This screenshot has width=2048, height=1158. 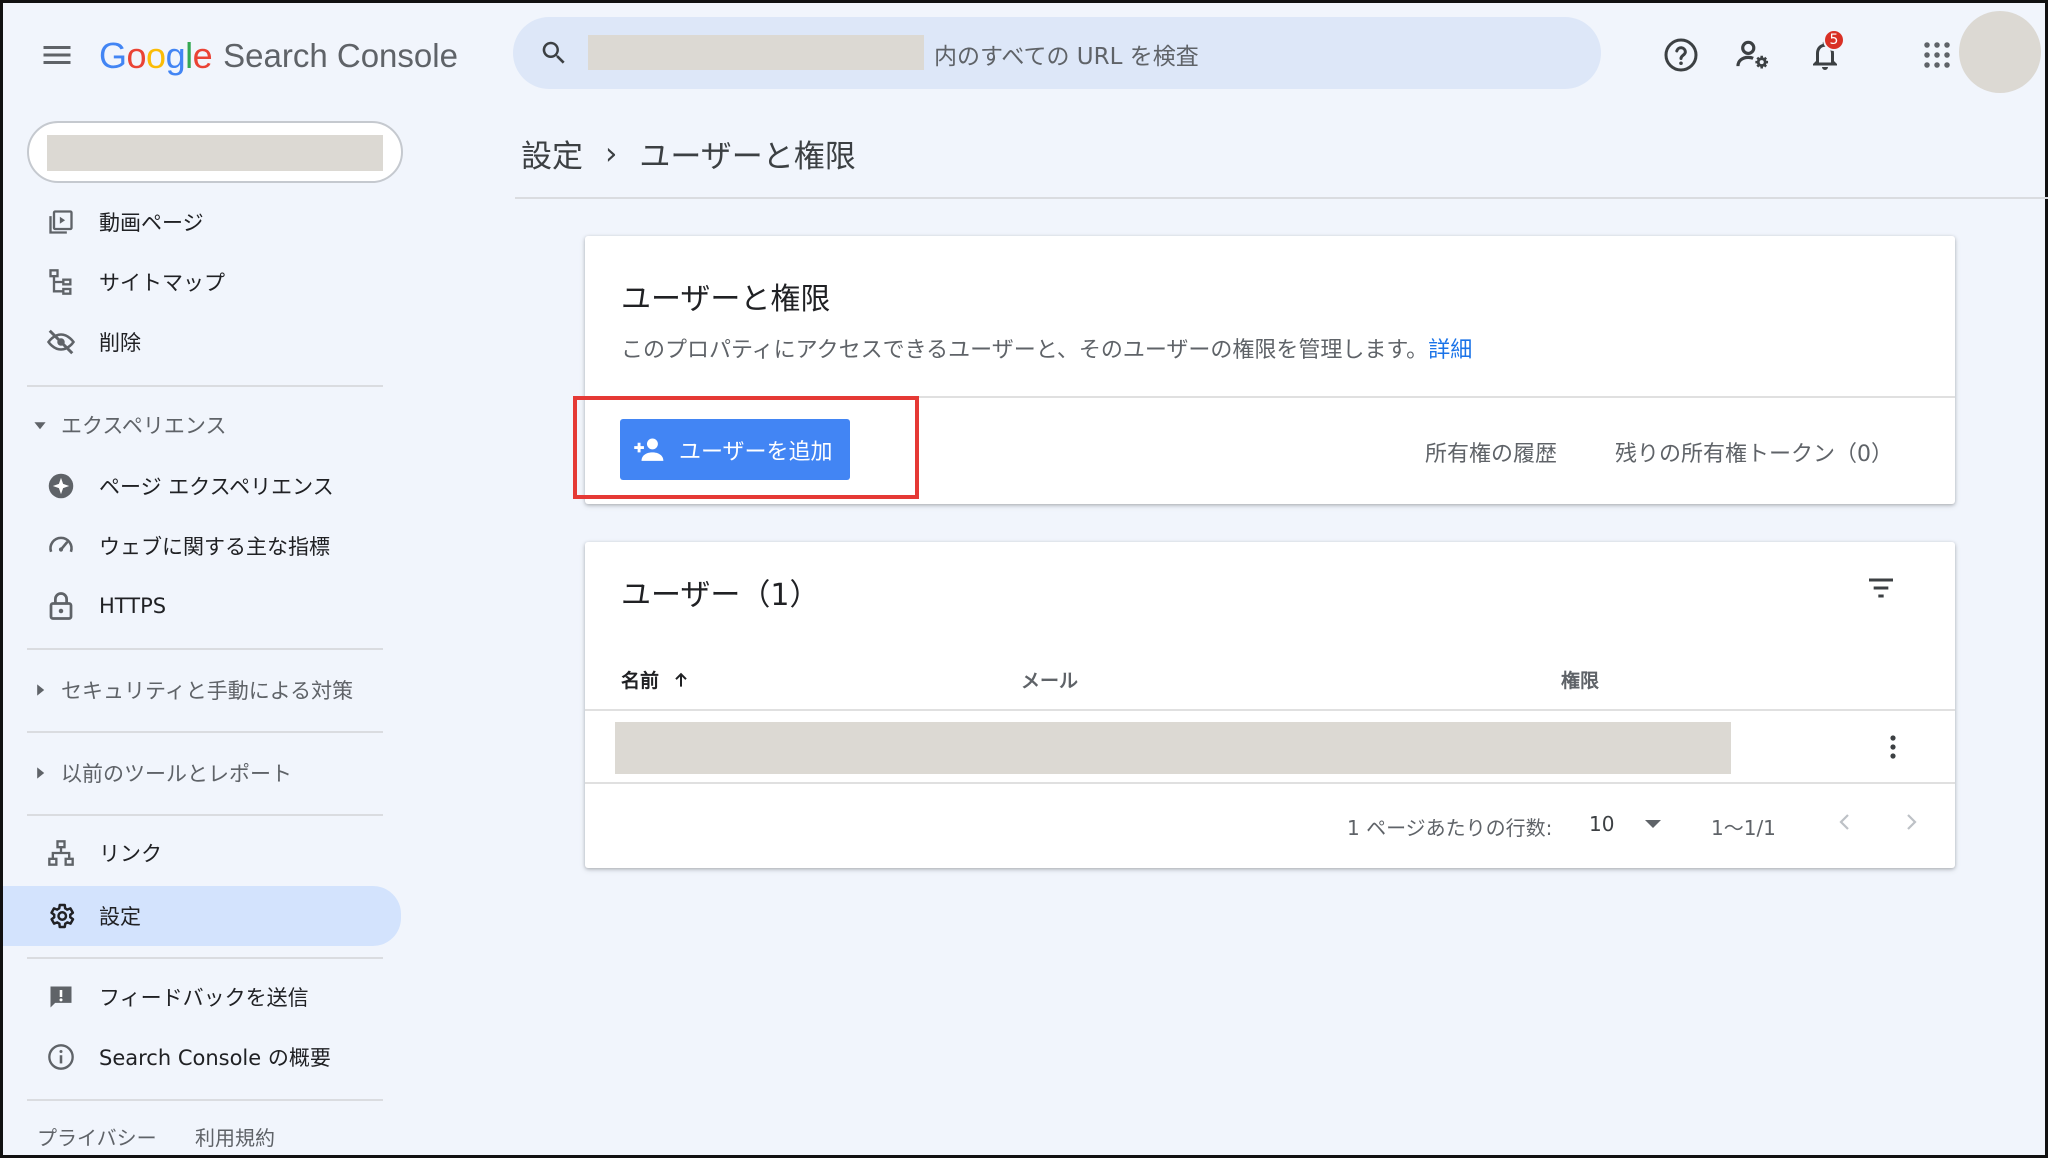 What do you see at coordinates (214, 547) in the screenshot?
I see `sidebar-item-label: ウェブに関する主な指標` at bounding box center [214, 547].